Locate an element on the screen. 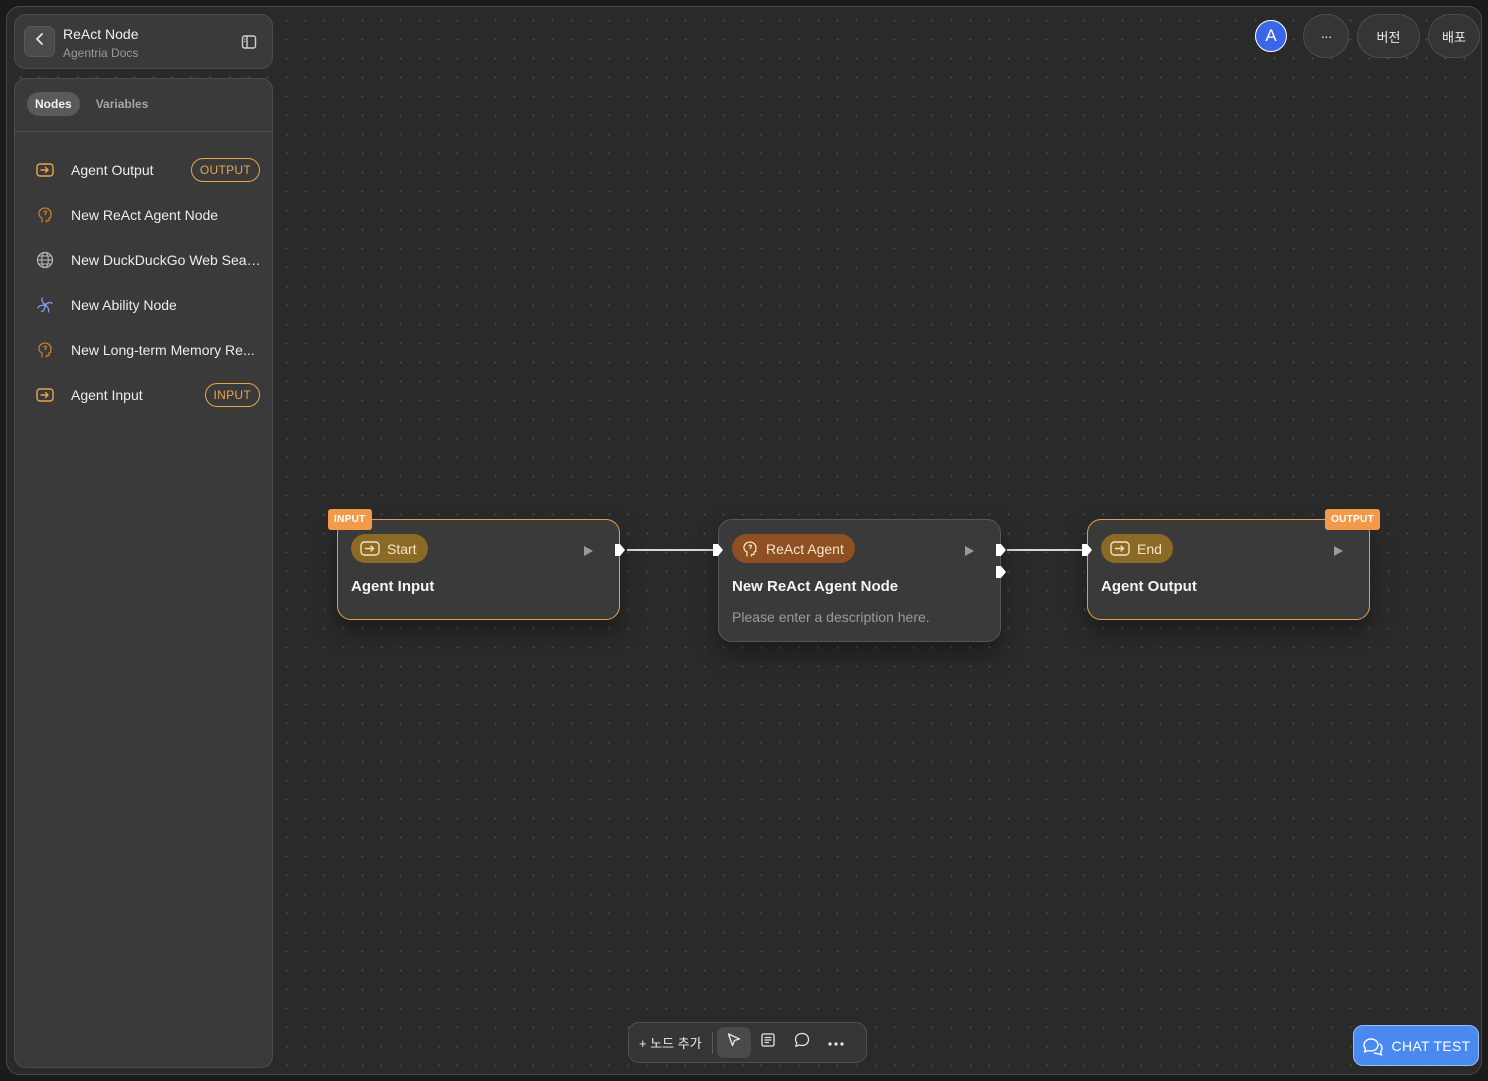  sidebar-header: ReAct Node Agentria Docs is located at coordinates (143, 41).